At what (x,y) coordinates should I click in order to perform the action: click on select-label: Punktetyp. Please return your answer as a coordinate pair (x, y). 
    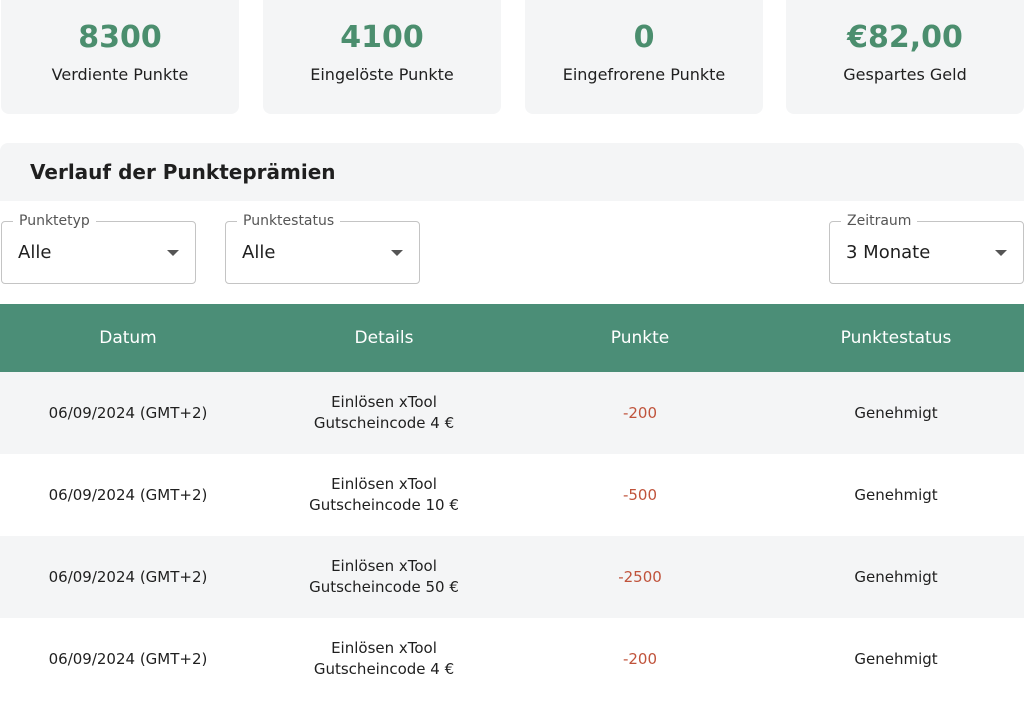
    Looking at the image, I should click on (54, 221).